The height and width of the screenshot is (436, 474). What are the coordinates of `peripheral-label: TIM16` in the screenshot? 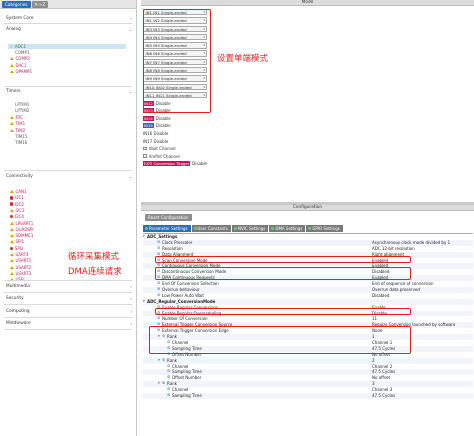 It's located at (21, 143).